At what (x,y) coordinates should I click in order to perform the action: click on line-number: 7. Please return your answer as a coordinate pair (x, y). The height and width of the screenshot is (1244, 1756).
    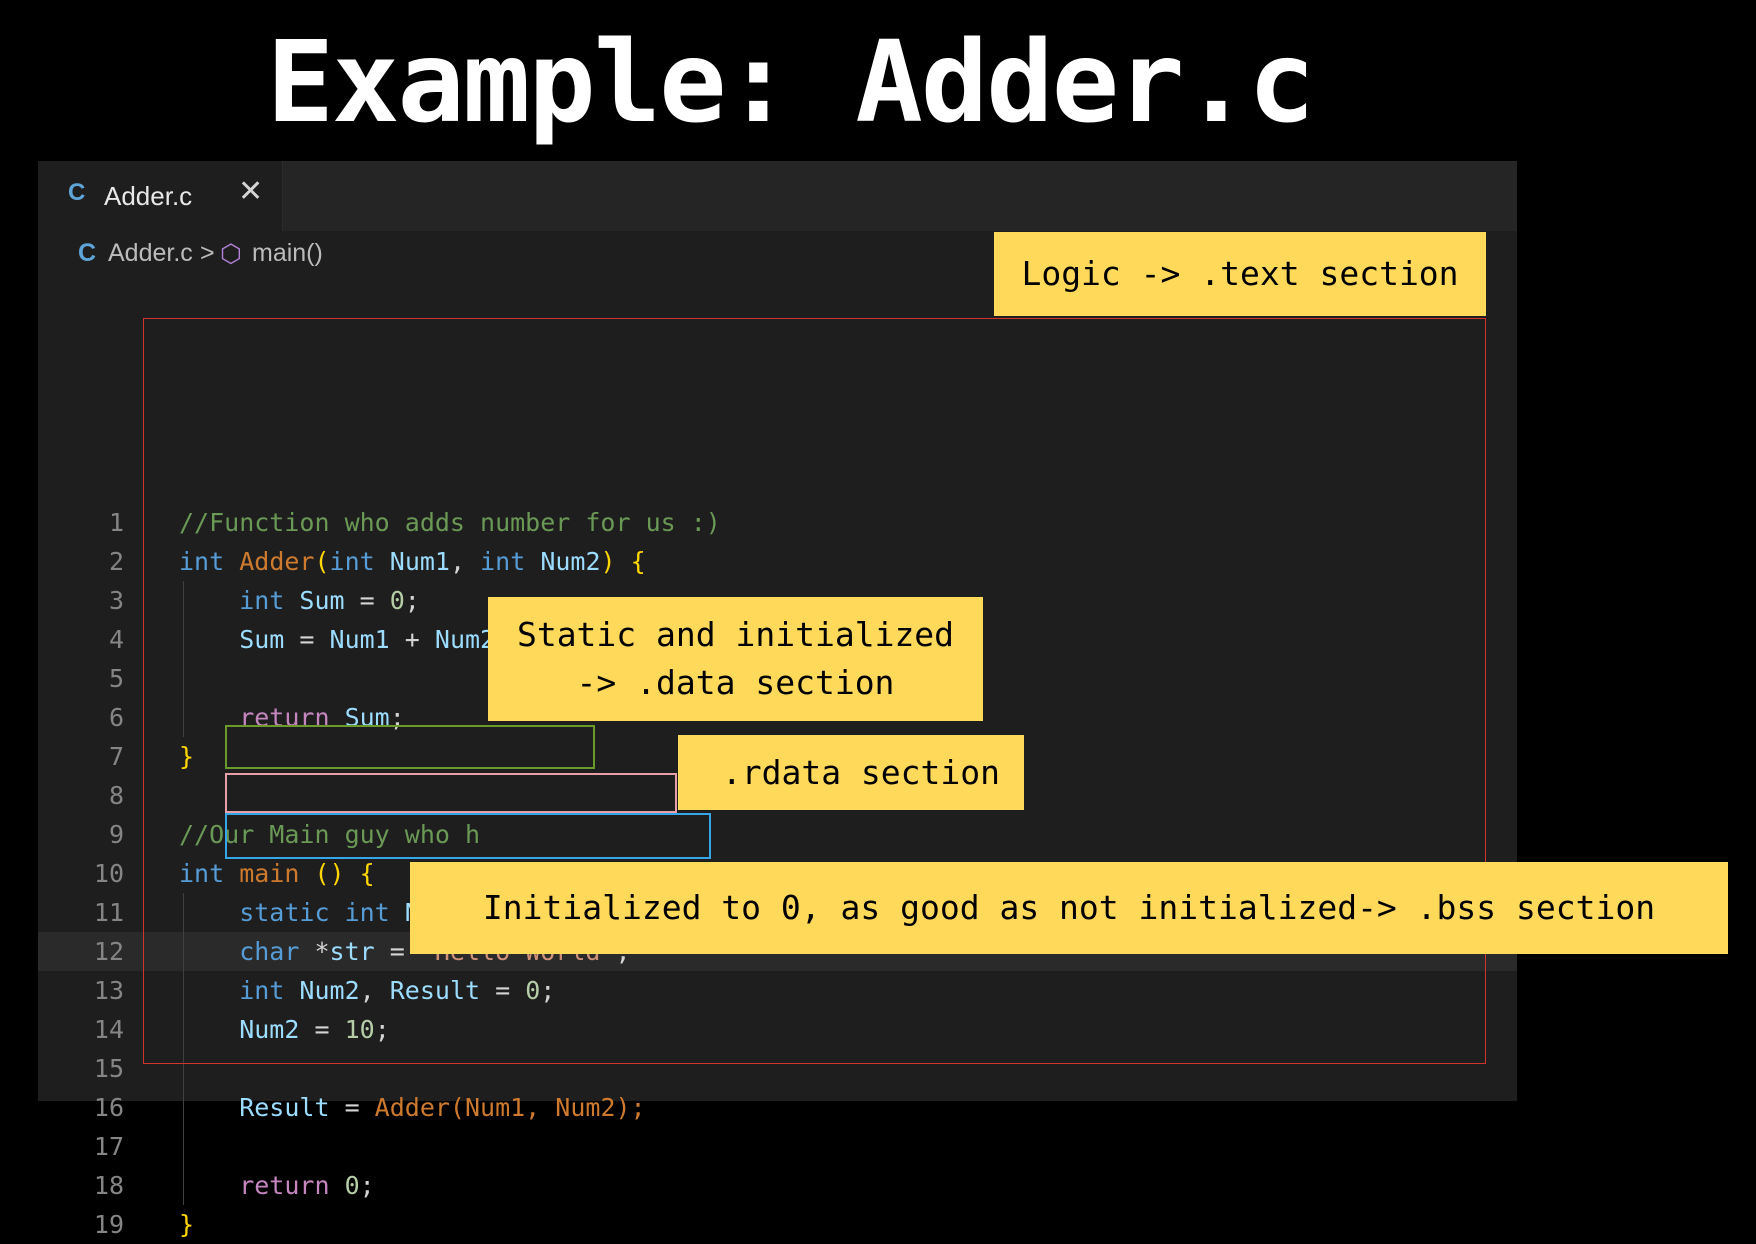
    Looking at the image, I should click on (116, 756).